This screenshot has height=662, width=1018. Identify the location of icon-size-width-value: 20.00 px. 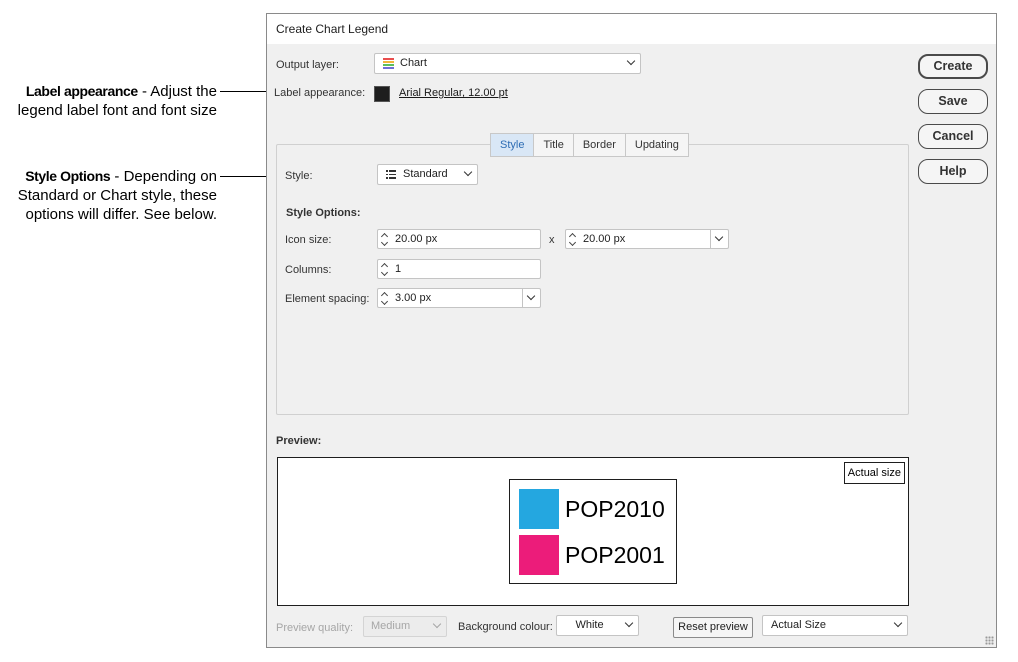
(416, 239).